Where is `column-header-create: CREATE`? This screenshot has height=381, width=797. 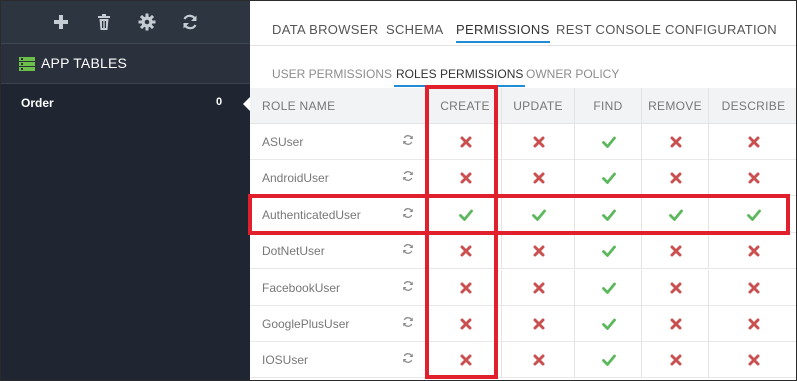 column-header-create: CREATE is located at coordinates (464, 106).